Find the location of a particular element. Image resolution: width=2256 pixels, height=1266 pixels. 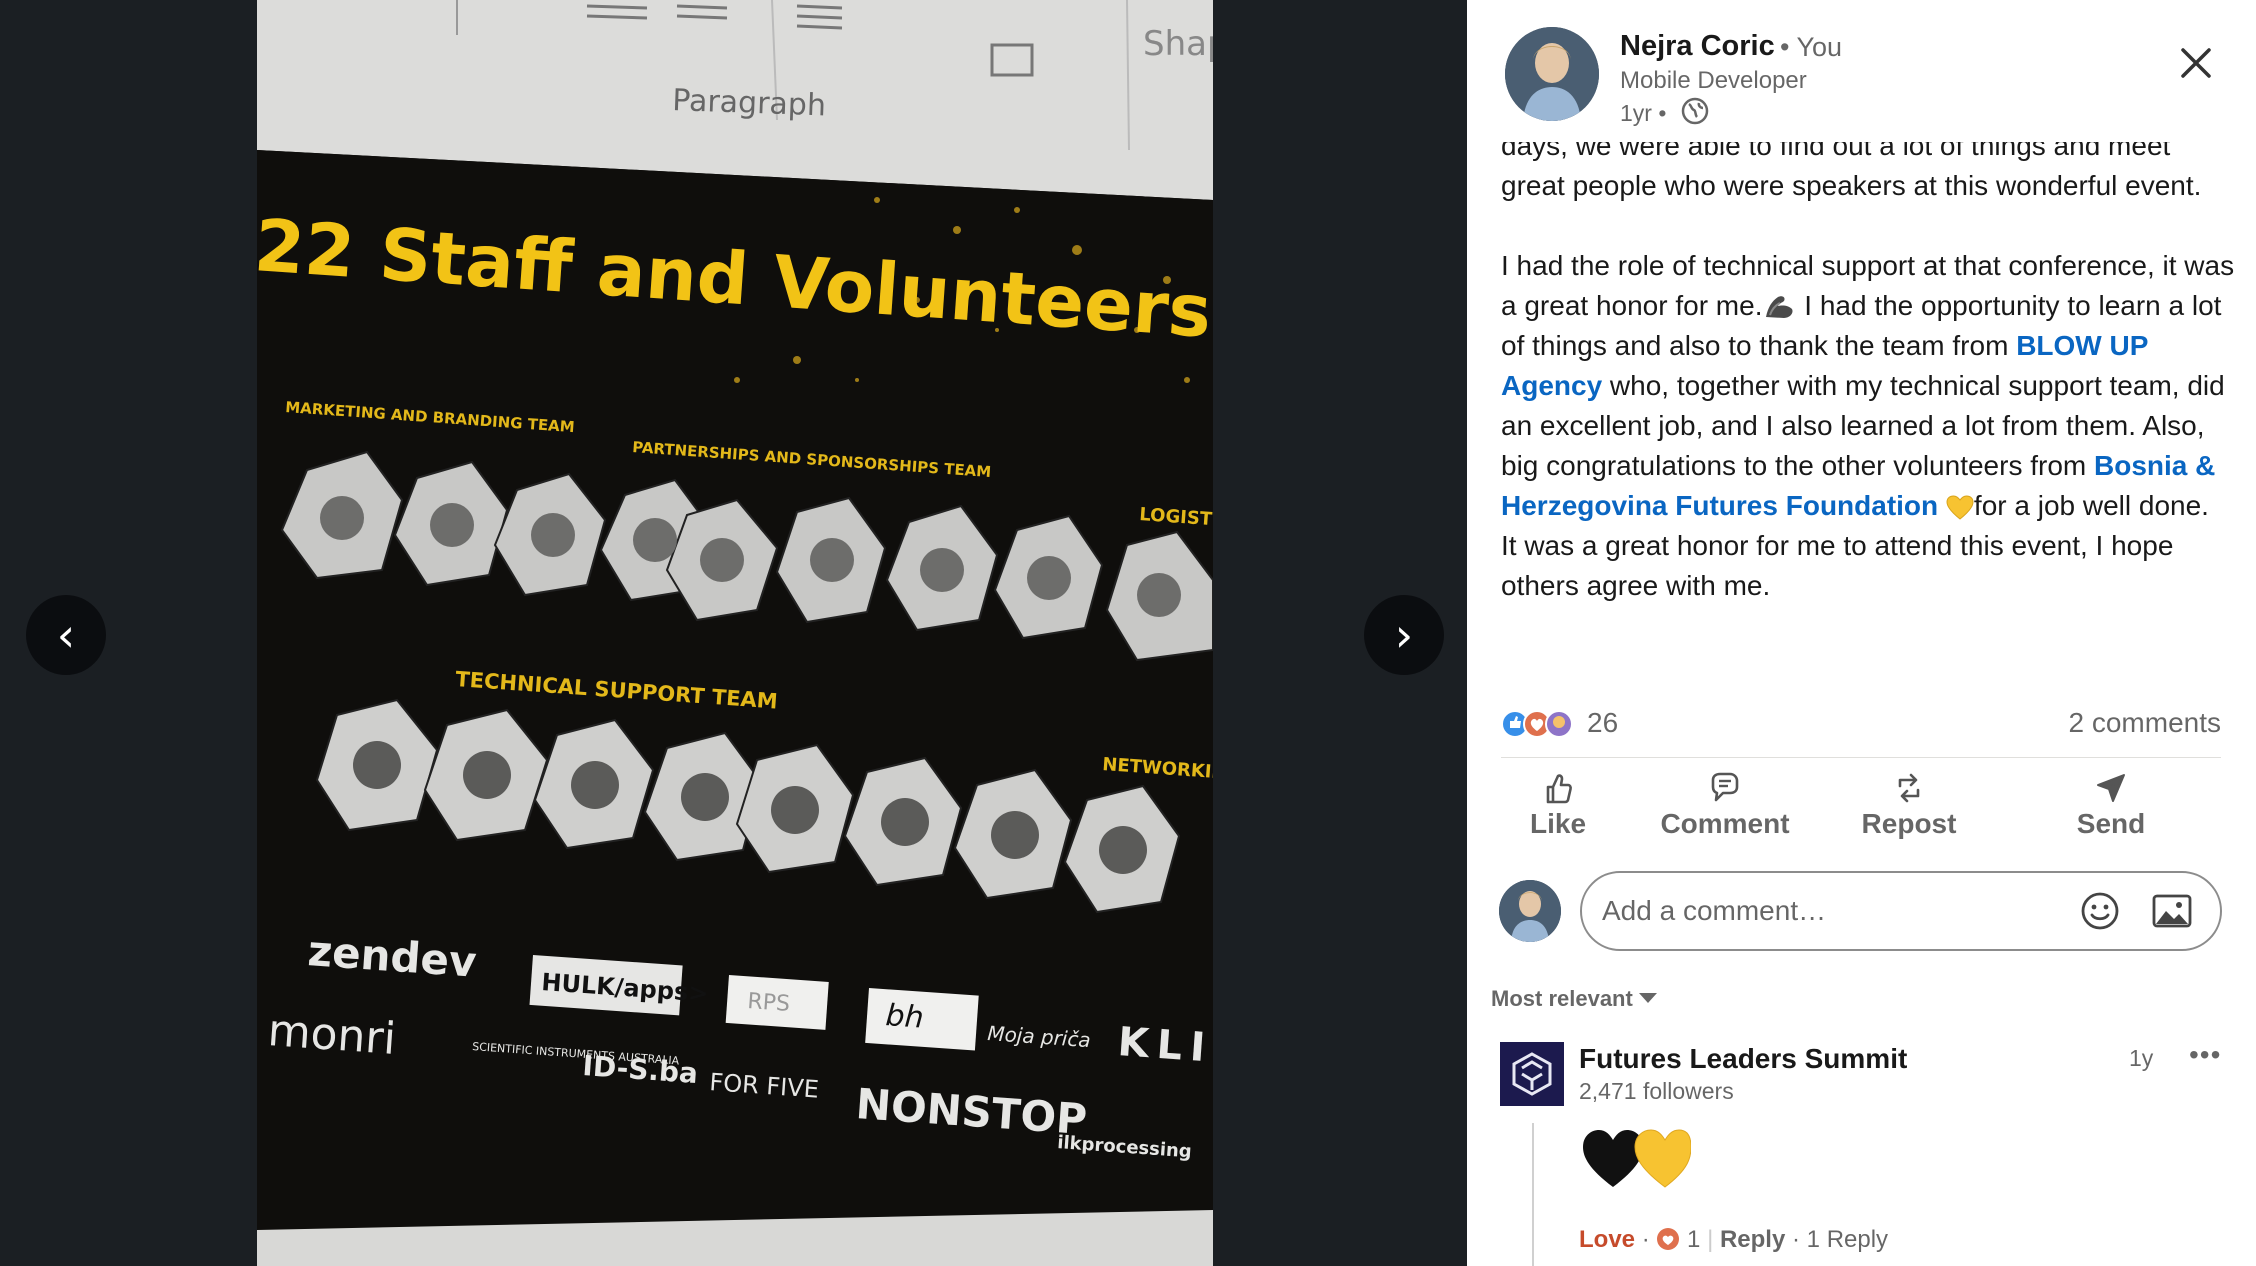

smiley-icon is located at coordinates (2100, 911).